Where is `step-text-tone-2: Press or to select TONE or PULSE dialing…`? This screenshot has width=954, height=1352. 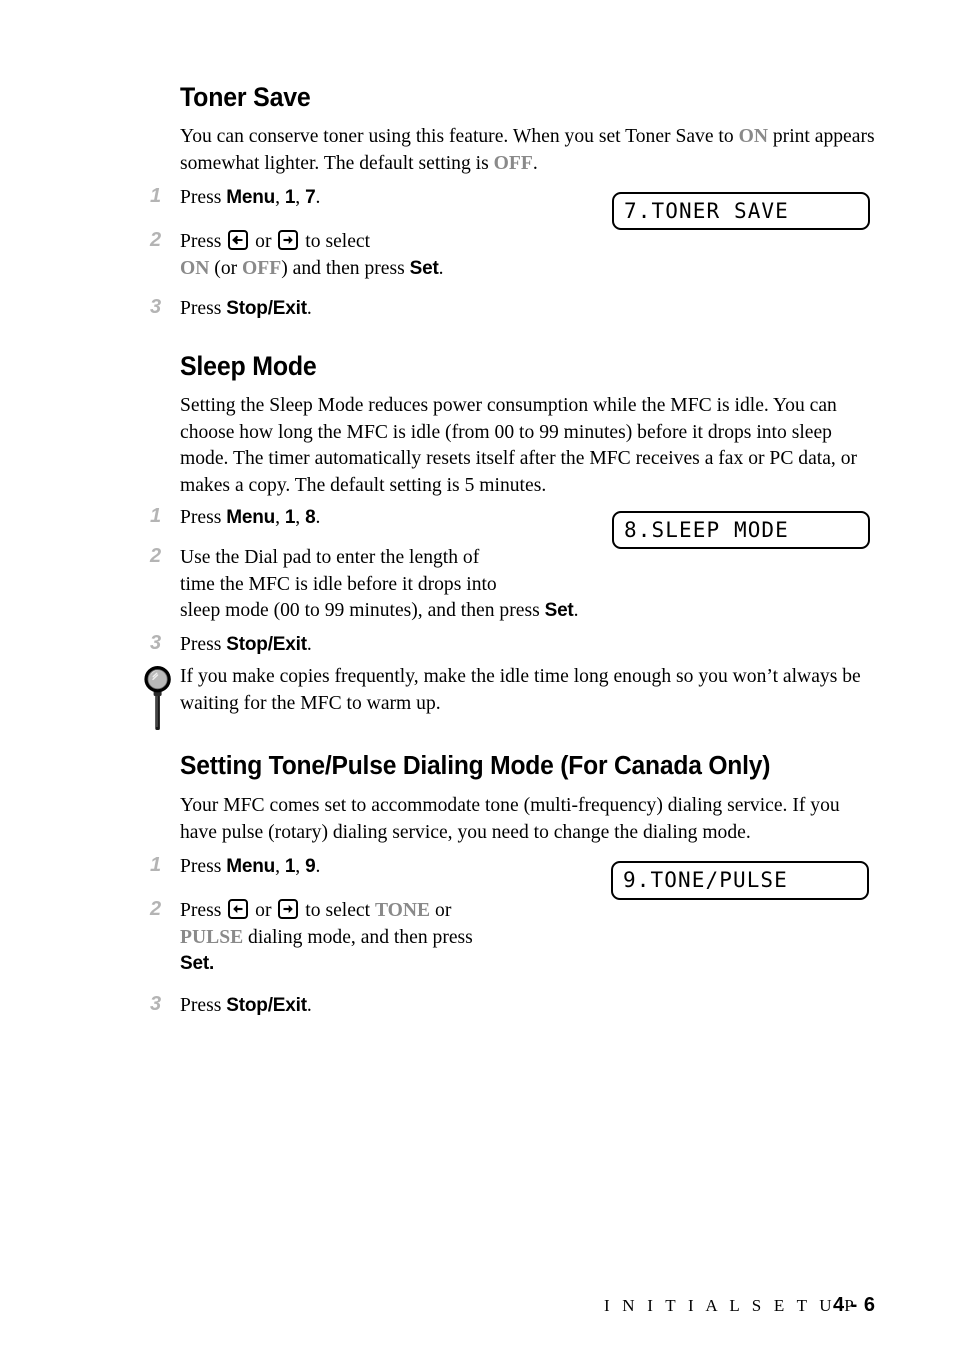 step-text-tone-2: Press or to select TONE or PULSE dialing… is located at coordinates (326, 938).